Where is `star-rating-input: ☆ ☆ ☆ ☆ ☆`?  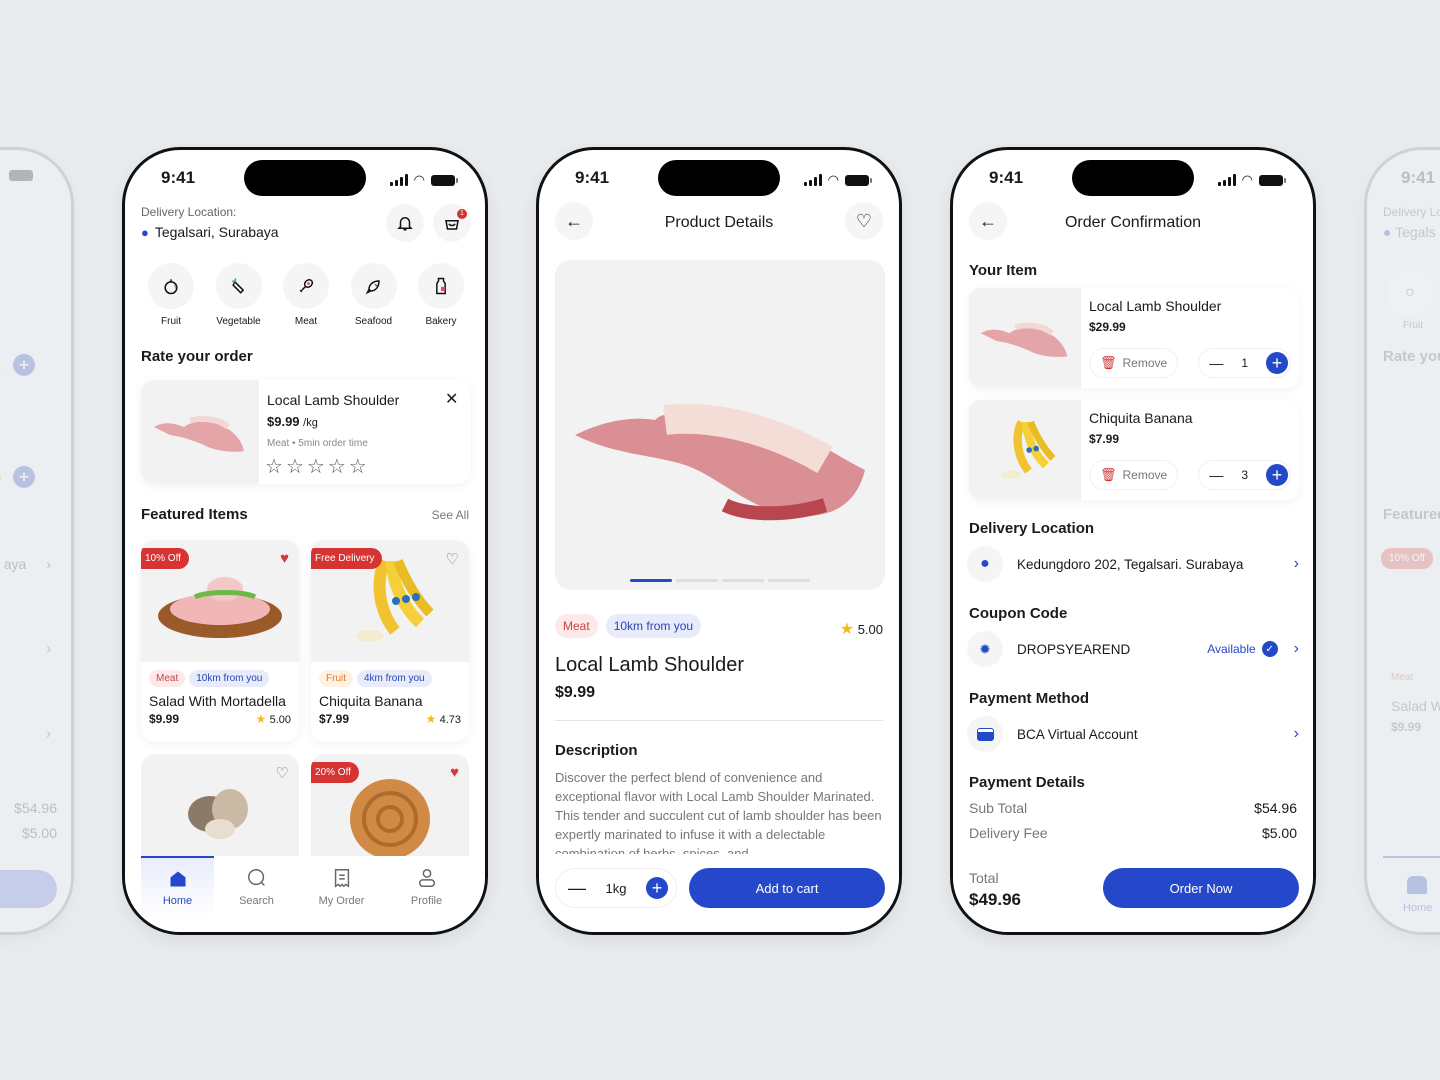 star-rating-input: ☆ ☆ ☆ ☆ ☆ is located at coordinates (316, 466).